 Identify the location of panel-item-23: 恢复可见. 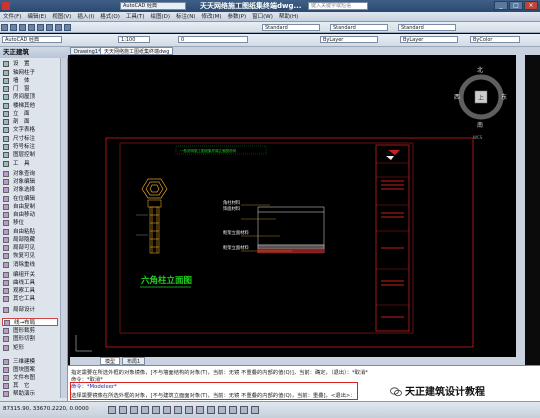
(30, 256).